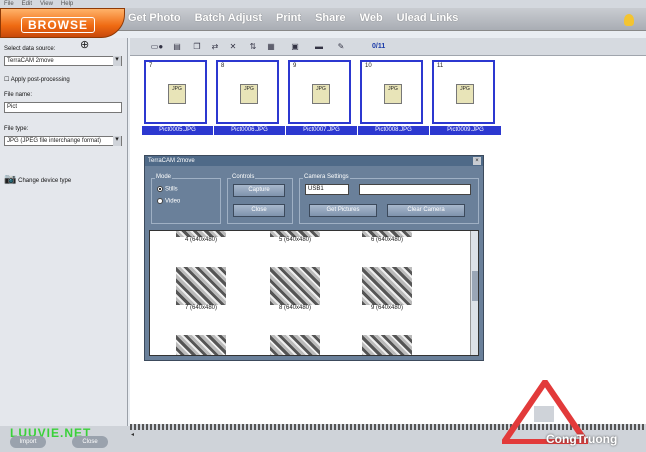 The height and width of the screenshot is (452, 646). What do you see at coordinates (30, 49) in the screenshot?
I see `data-source-label: Select data source:` at bounding box center [30, 49].